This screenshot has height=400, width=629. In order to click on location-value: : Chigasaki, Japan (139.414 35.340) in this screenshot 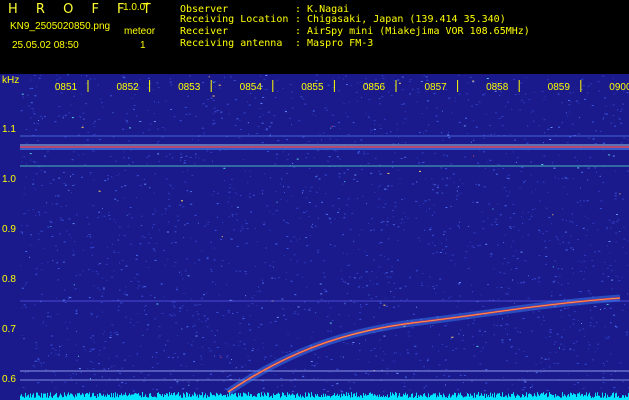, I will do `click(400, 19)`.